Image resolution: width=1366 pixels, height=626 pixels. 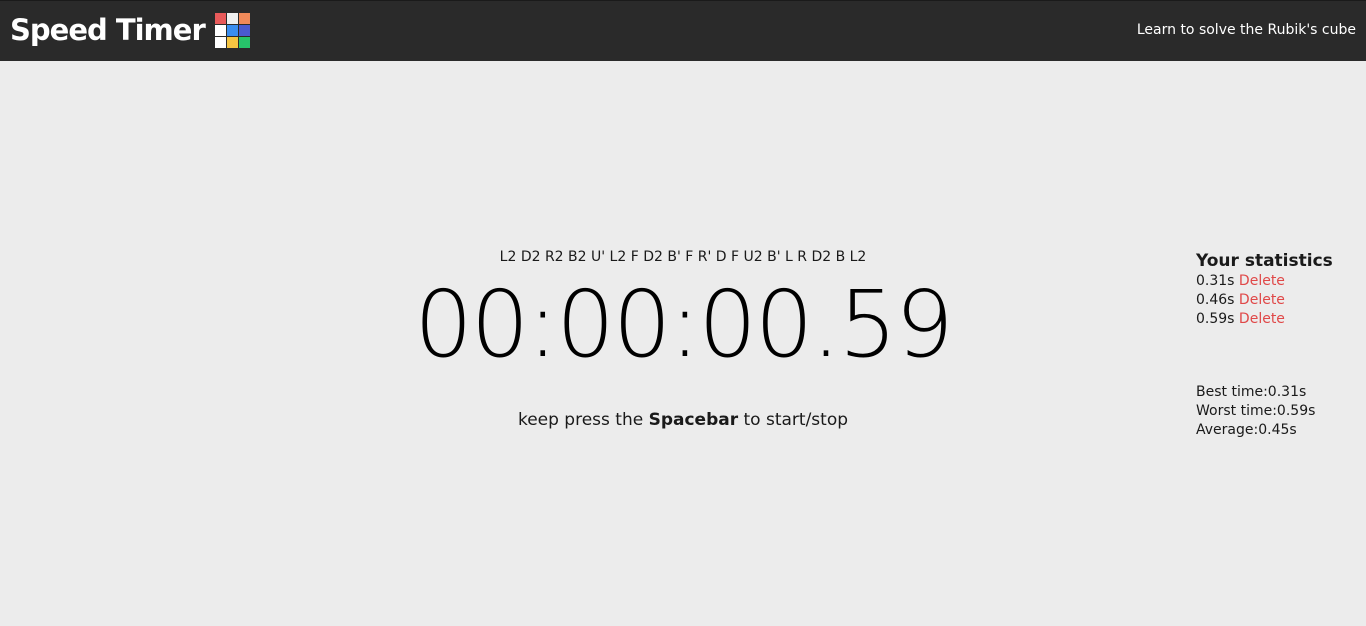 I want to click on hint-prefix: keep press the, so click(x=583, y=420).